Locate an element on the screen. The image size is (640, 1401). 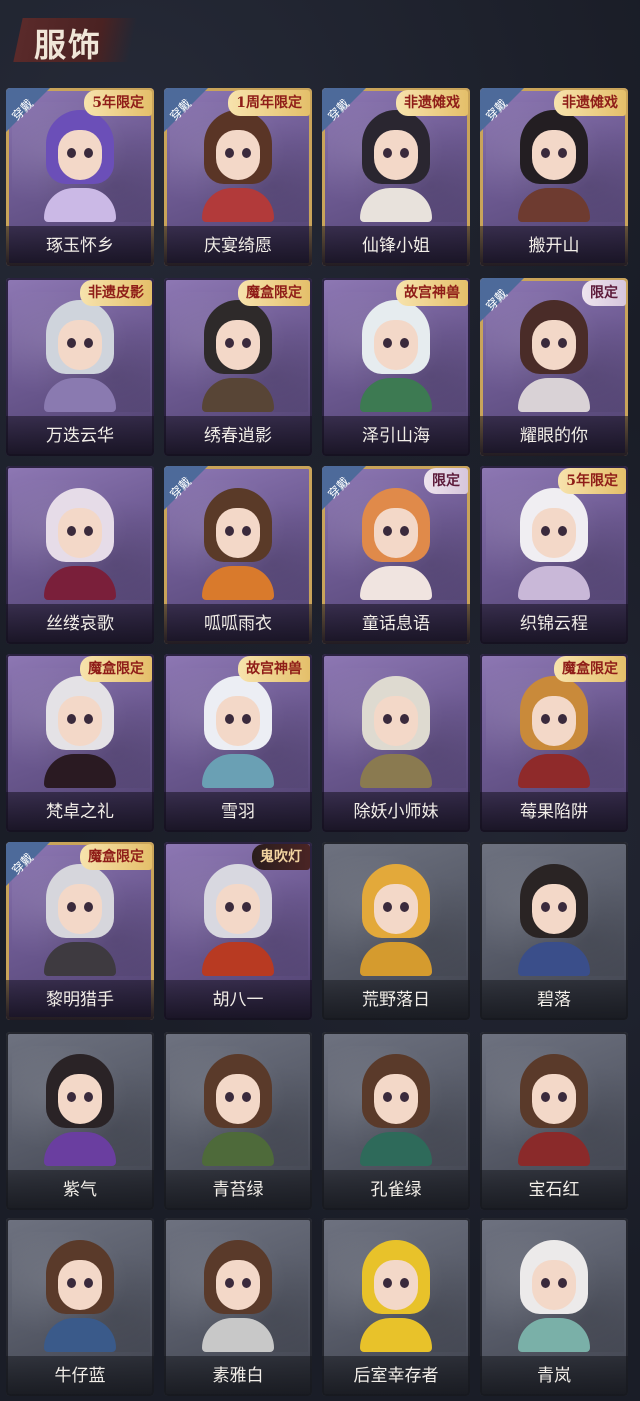
costume-card: 紫气 is located at coordinates (80, 1121).